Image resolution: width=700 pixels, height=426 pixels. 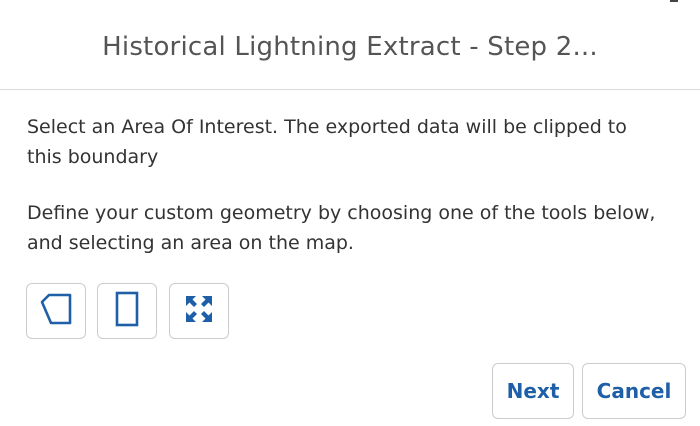 What do you see at coordinates (533, 391) in the screenshot?
I see `next-button: Next` at bounding box center [533, 391].